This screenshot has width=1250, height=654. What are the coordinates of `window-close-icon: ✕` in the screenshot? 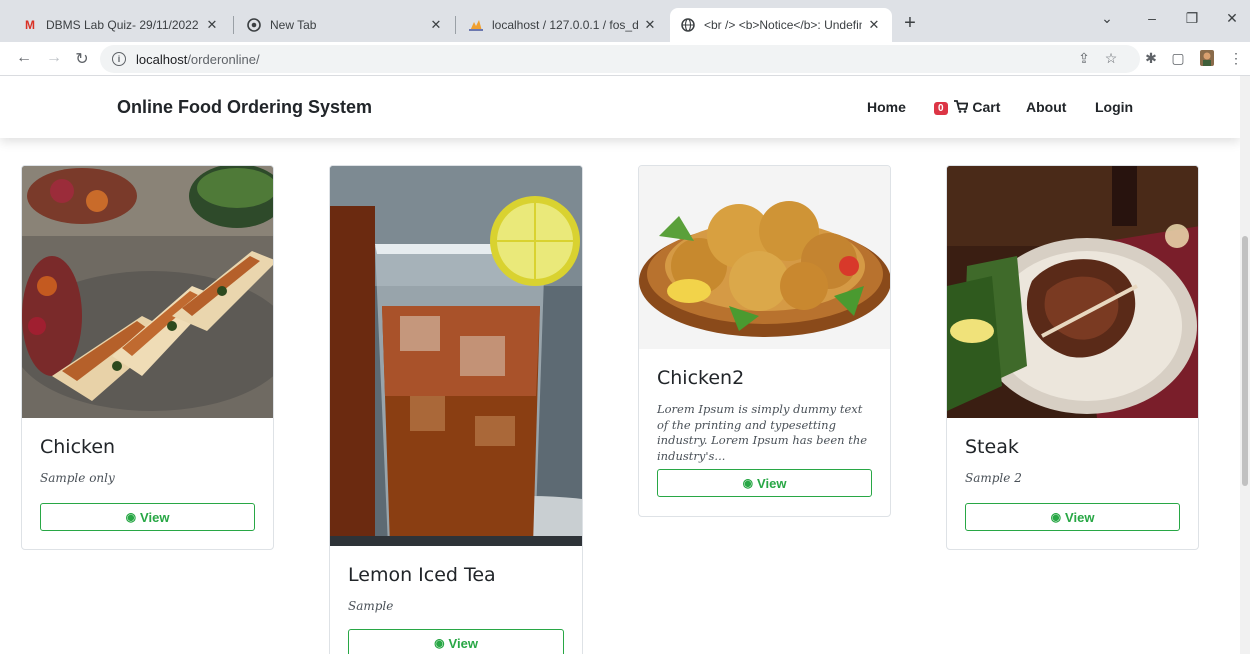 It's located at (1232, 18).